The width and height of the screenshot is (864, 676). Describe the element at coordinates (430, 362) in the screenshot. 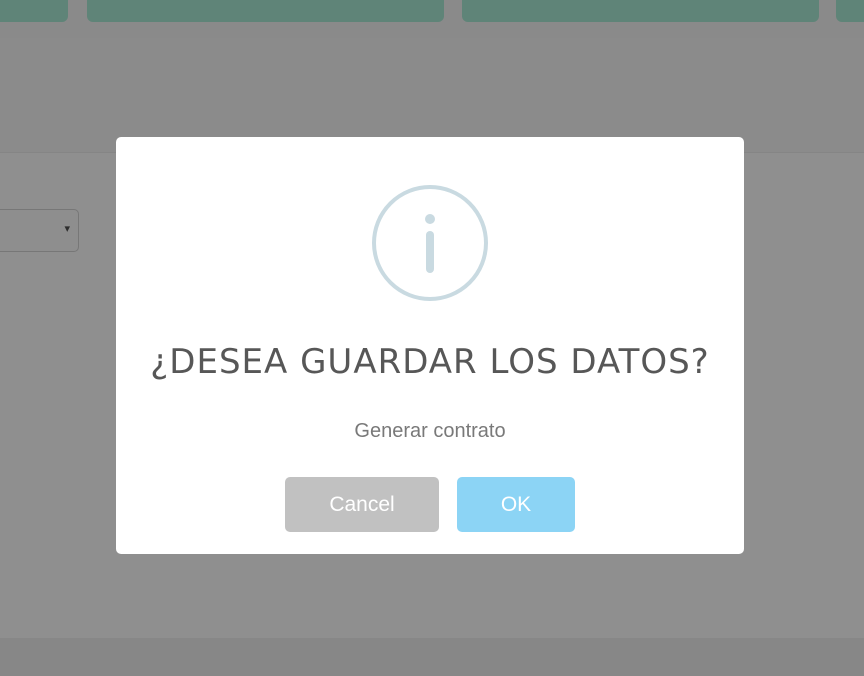

I see `dialog-title: ¿DESEA GUARDAR LOS DATOS?` at that location.